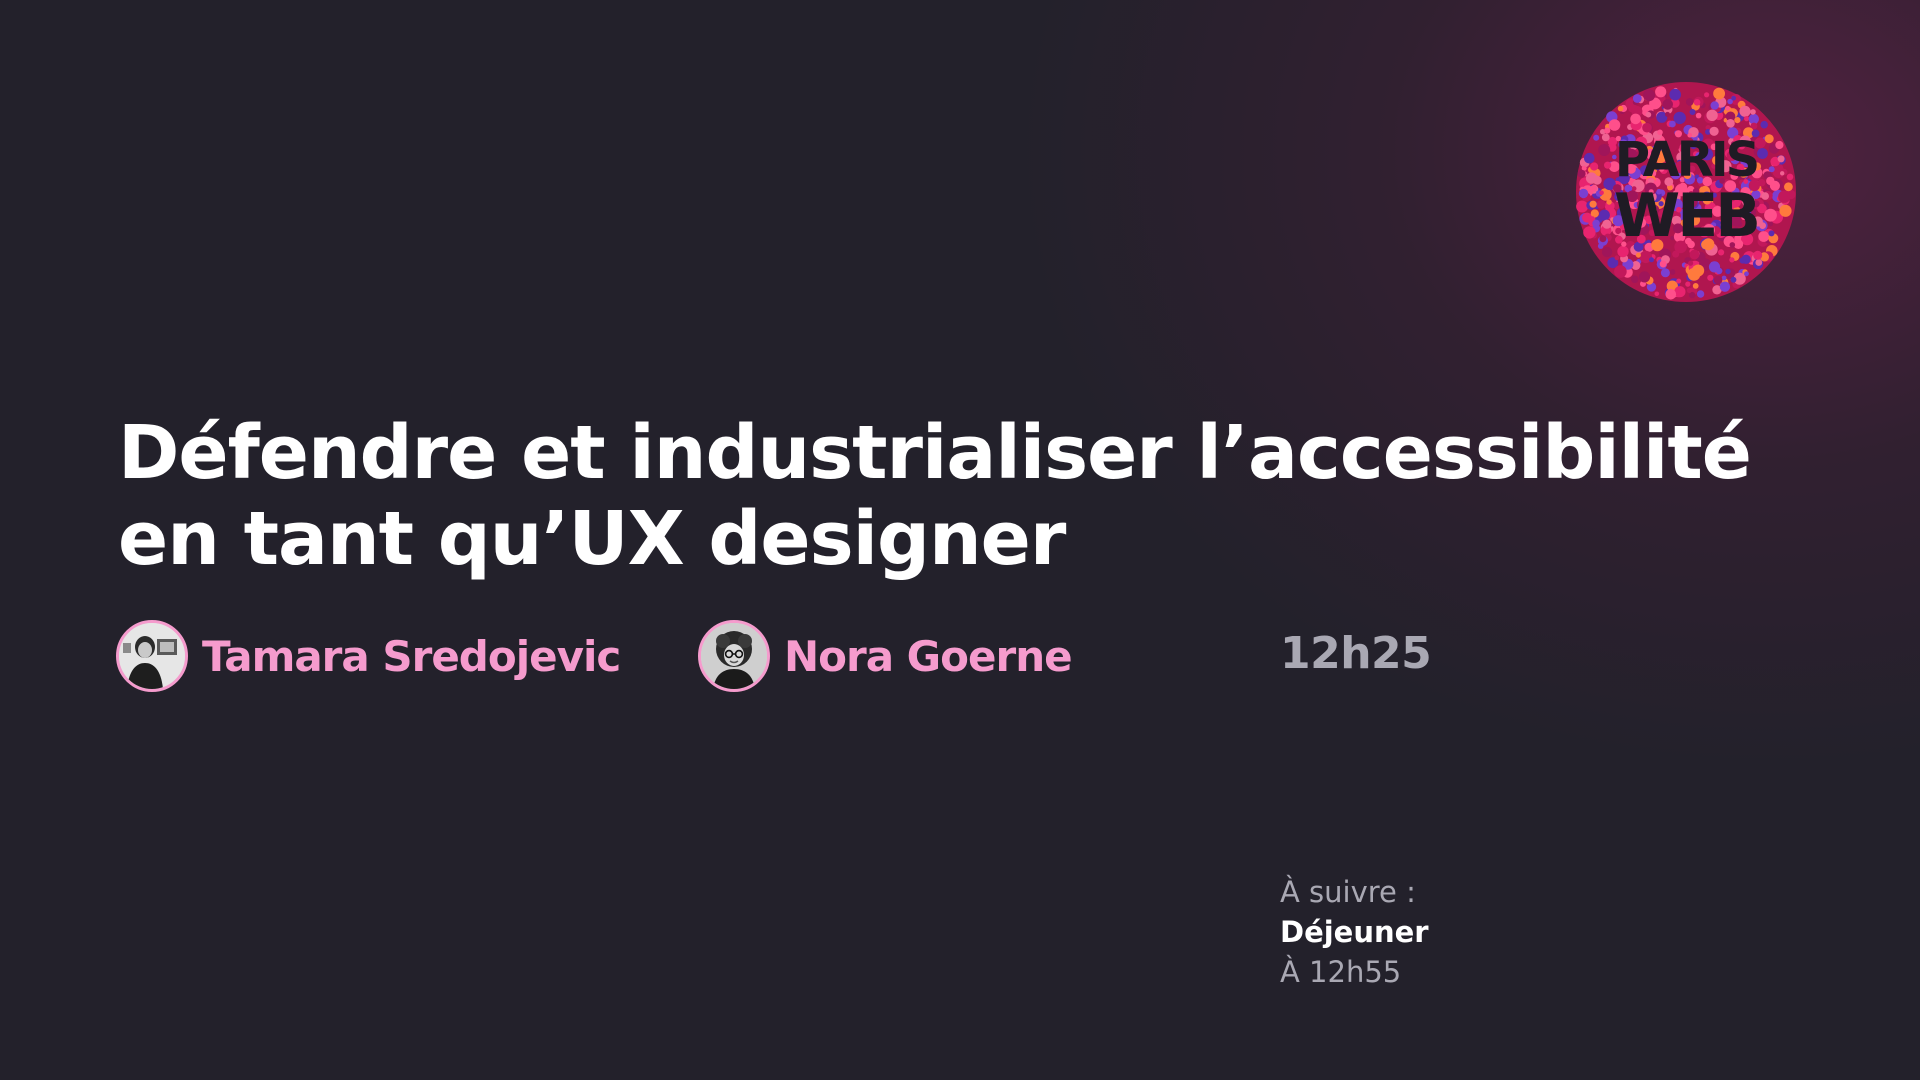 This screenshot has height=1080, width=1920. I want to click on talk-title-line-2: en tant qu’UX designer, so click(592, 539).